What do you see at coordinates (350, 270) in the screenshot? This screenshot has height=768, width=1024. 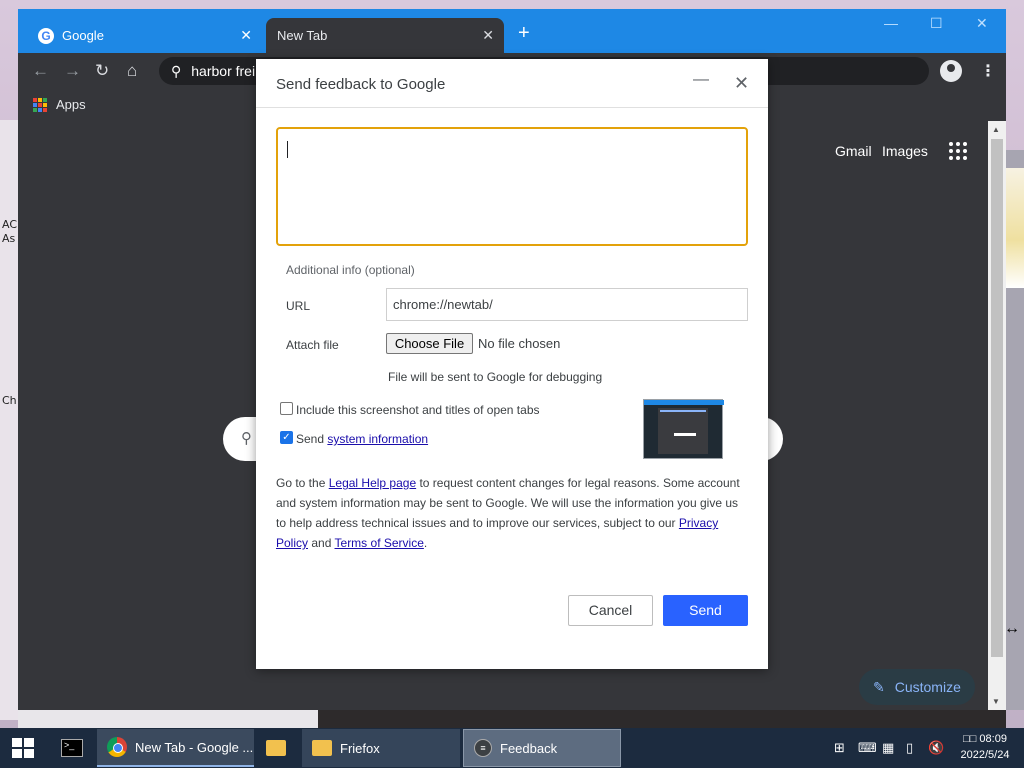 I see `additional-info-heading: Additional info (optional)` at bounding box center [350, 270].